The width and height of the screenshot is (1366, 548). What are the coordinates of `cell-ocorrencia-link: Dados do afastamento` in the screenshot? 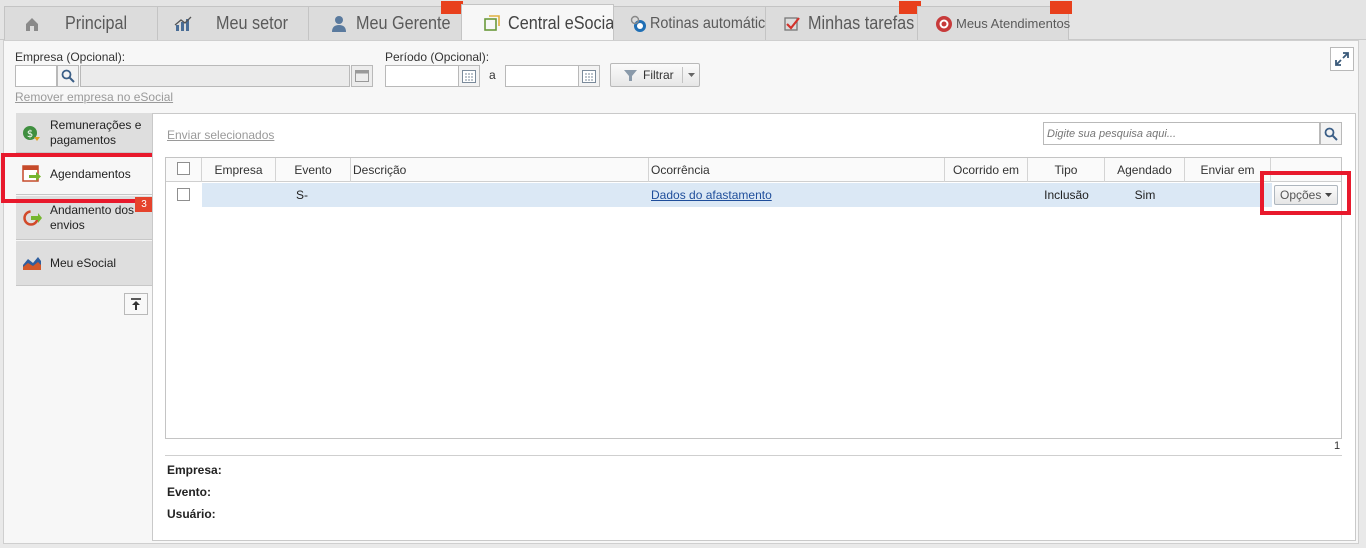 It's located at (711, 195).